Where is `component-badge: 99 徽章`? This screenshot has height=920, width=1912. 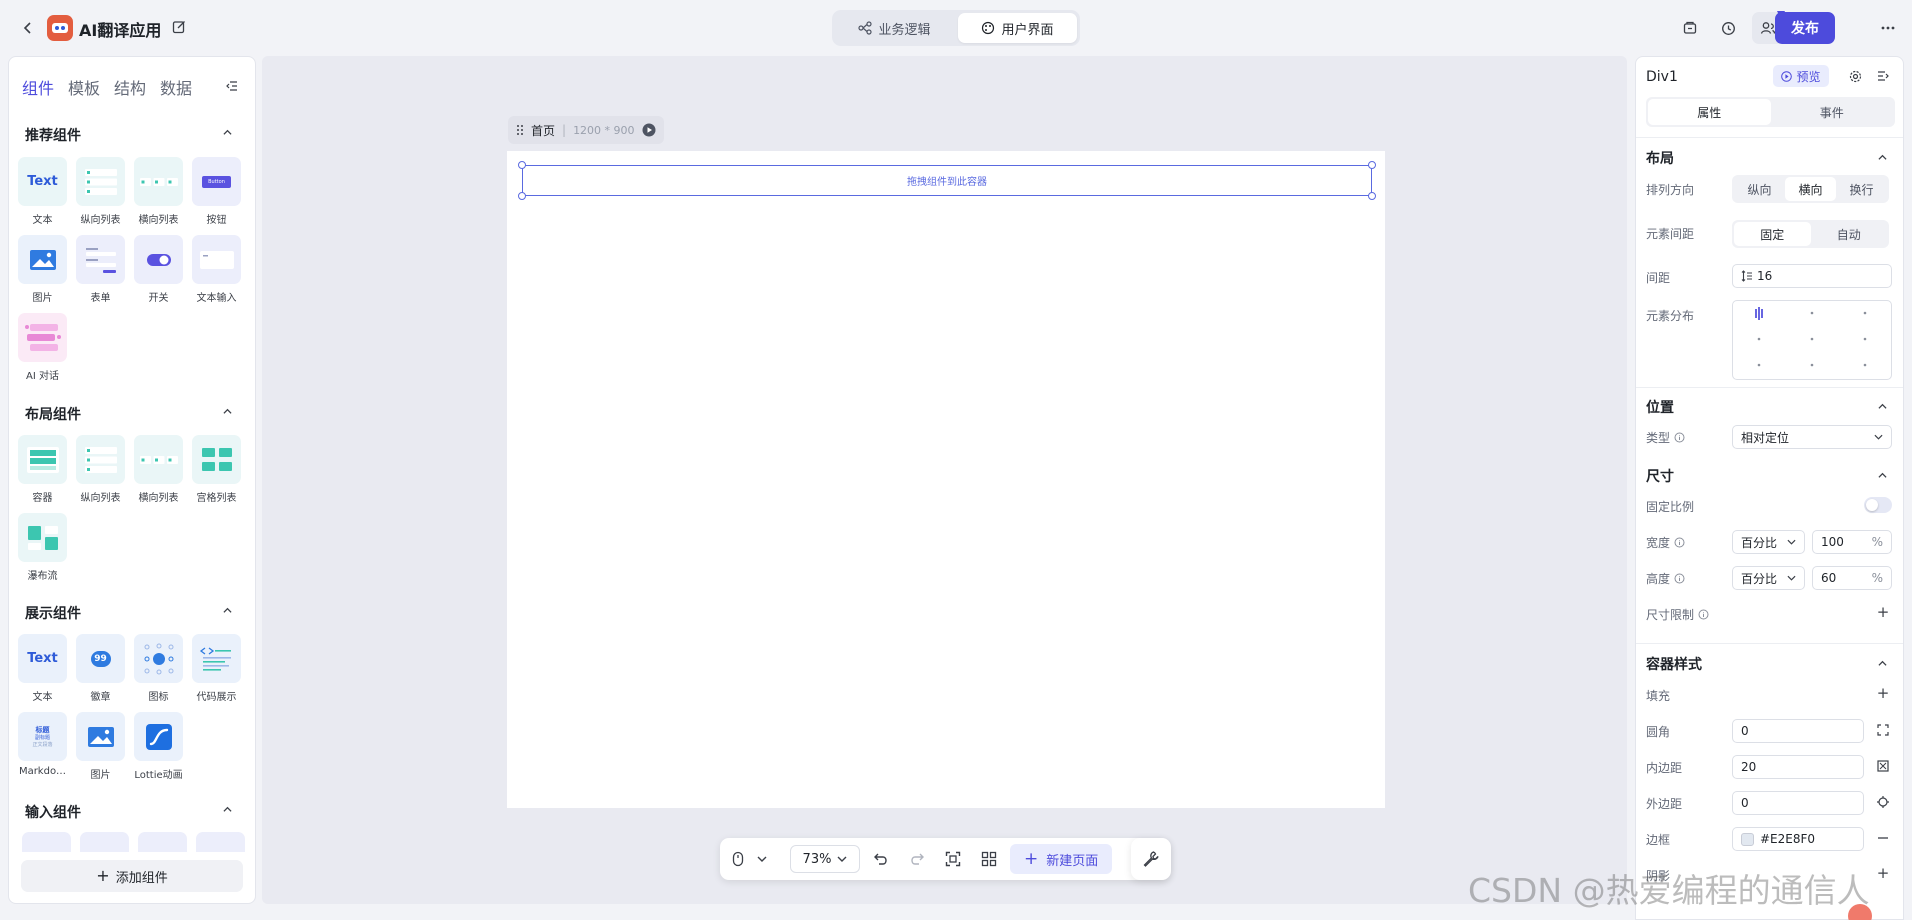 component-badge: 99 徽章 is located at coordinates (100, 668).